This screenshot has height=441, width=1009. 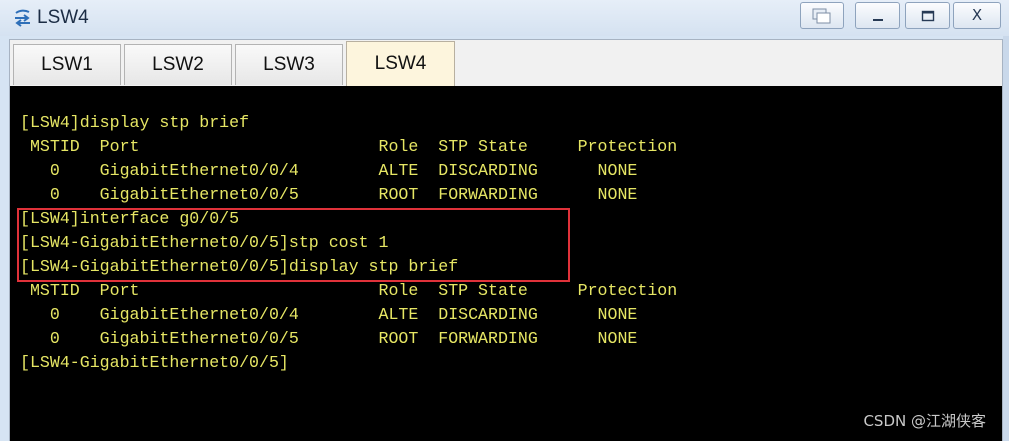 What do you see at coordinates (877, 15) in the screenshot?
I see `minimize-button` at bounding box center [877, 15].